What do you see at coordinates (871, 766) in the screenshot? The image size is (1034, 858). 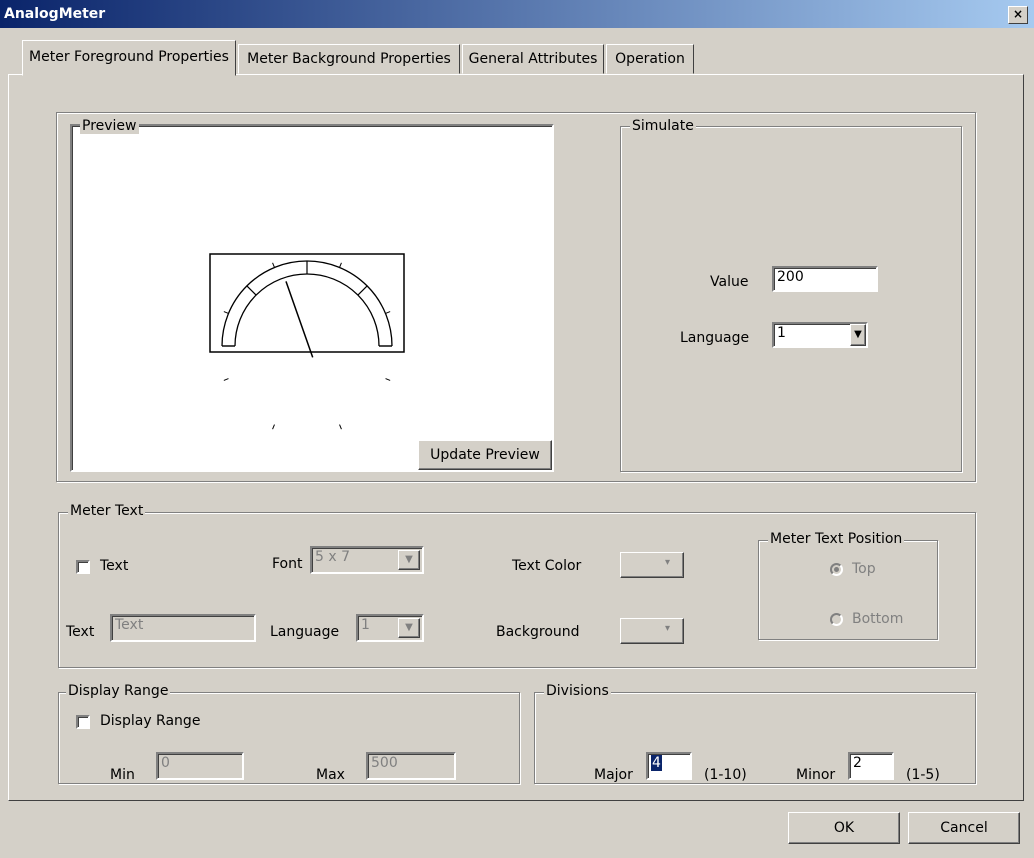 I see `minor-input: 2` at bounding box center [871, 766].